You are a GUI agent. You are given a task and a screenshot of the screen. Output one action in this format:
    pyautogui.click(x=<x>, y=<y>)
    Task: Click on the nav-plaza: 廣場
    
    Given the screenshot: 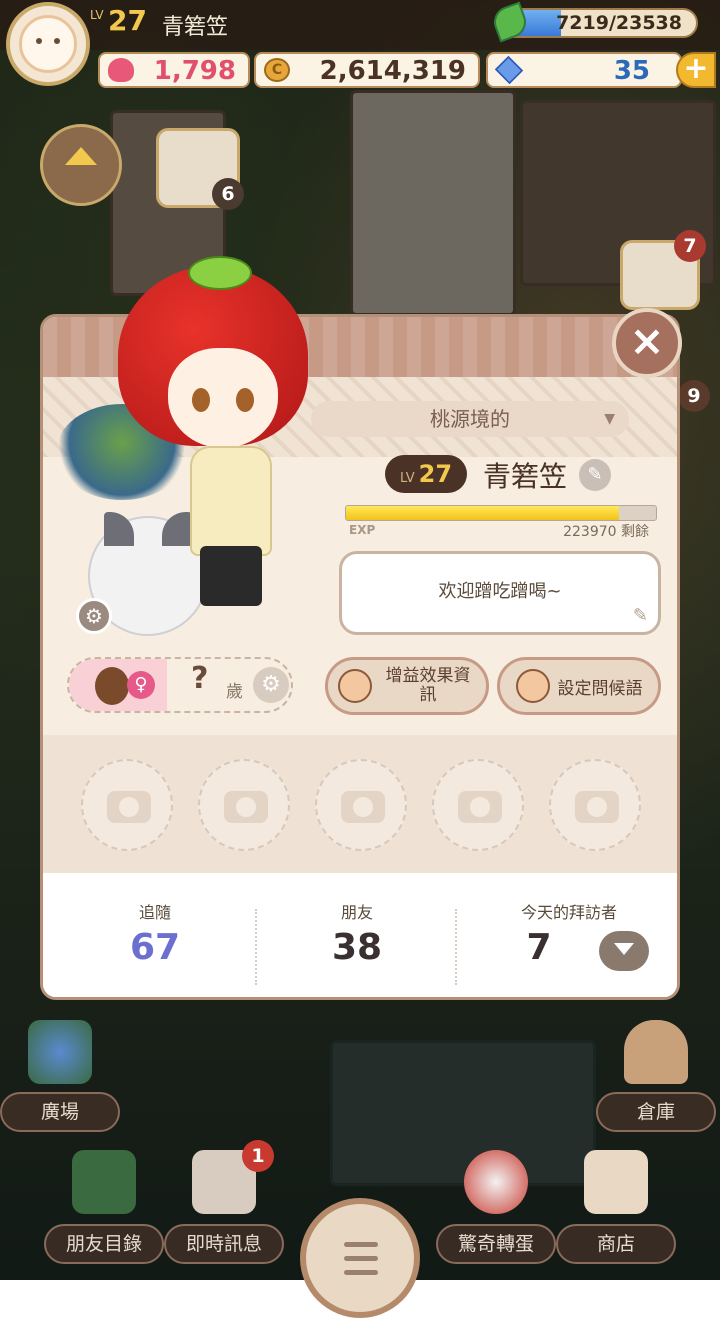 What is the action you would take?
    pyautogui.click(x=60, y=1076)
    